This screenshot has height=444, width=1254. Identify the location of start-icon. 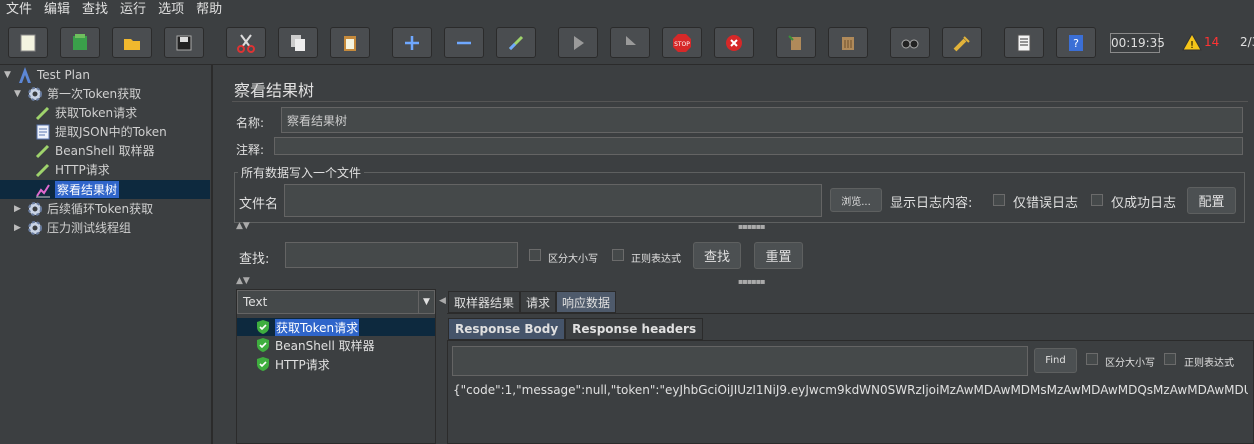
(579, 42).